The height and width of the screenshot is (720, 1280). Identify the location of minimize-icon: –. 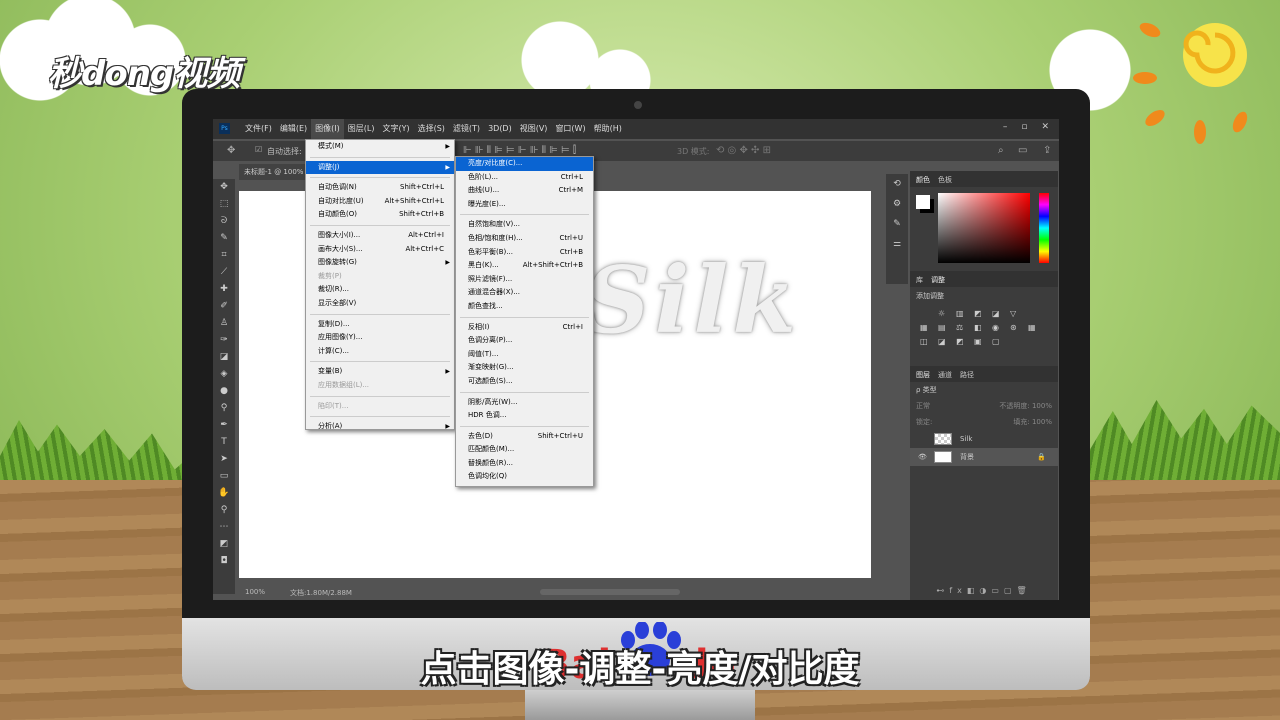
(1005, 127).